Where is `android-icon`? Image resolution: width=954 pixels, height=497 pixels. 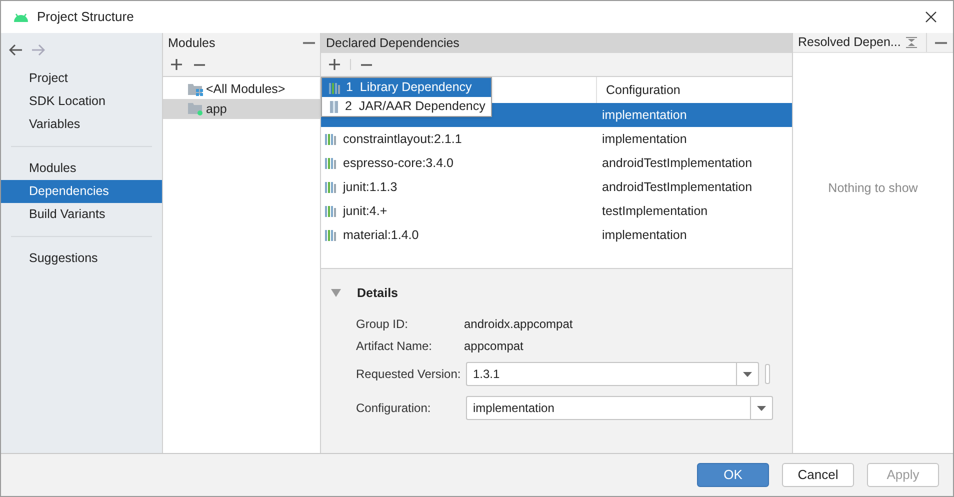
android-icon is located at coordinates (21, 17).